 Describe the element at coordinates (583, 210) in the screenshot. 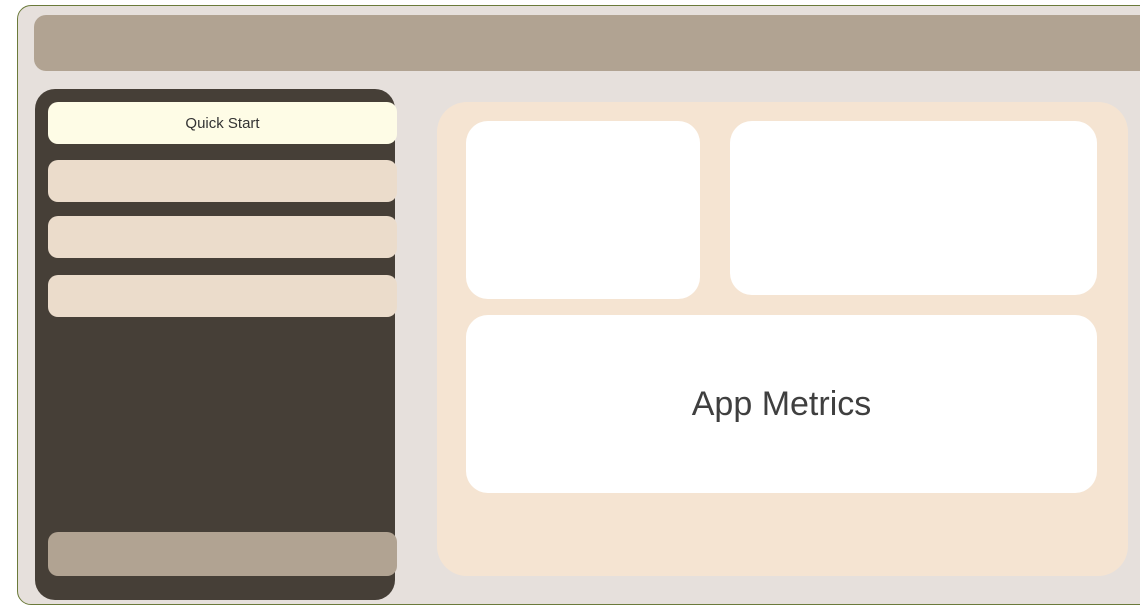

I see `card-top-left` at that location.